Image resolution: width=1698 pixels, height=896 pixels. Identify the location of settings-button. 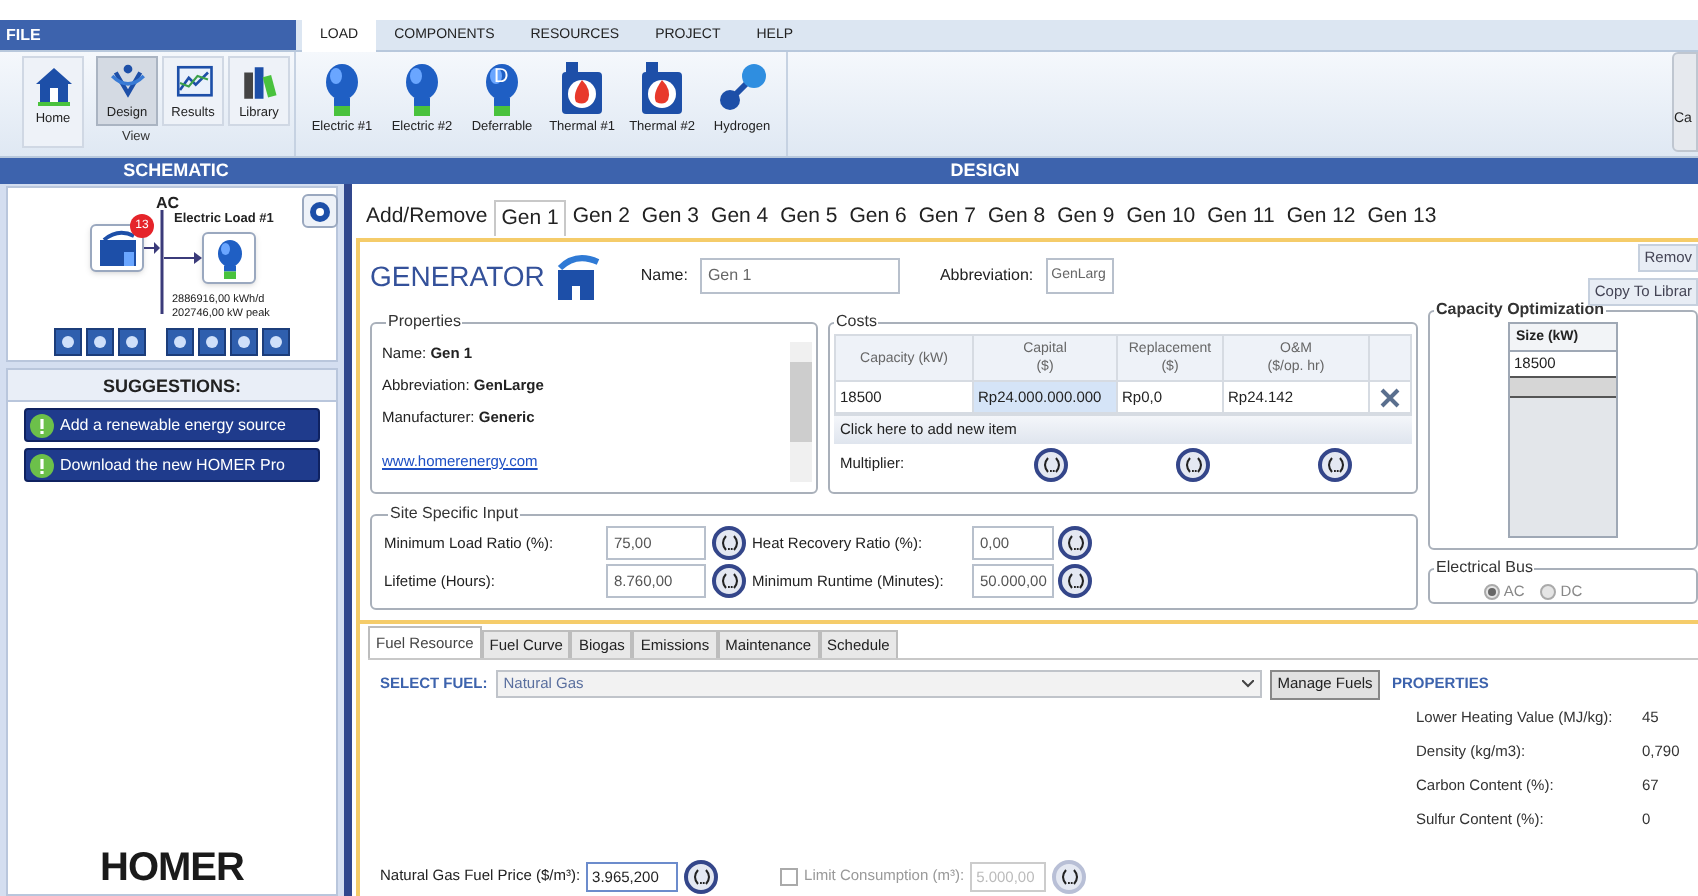
(320, 211).